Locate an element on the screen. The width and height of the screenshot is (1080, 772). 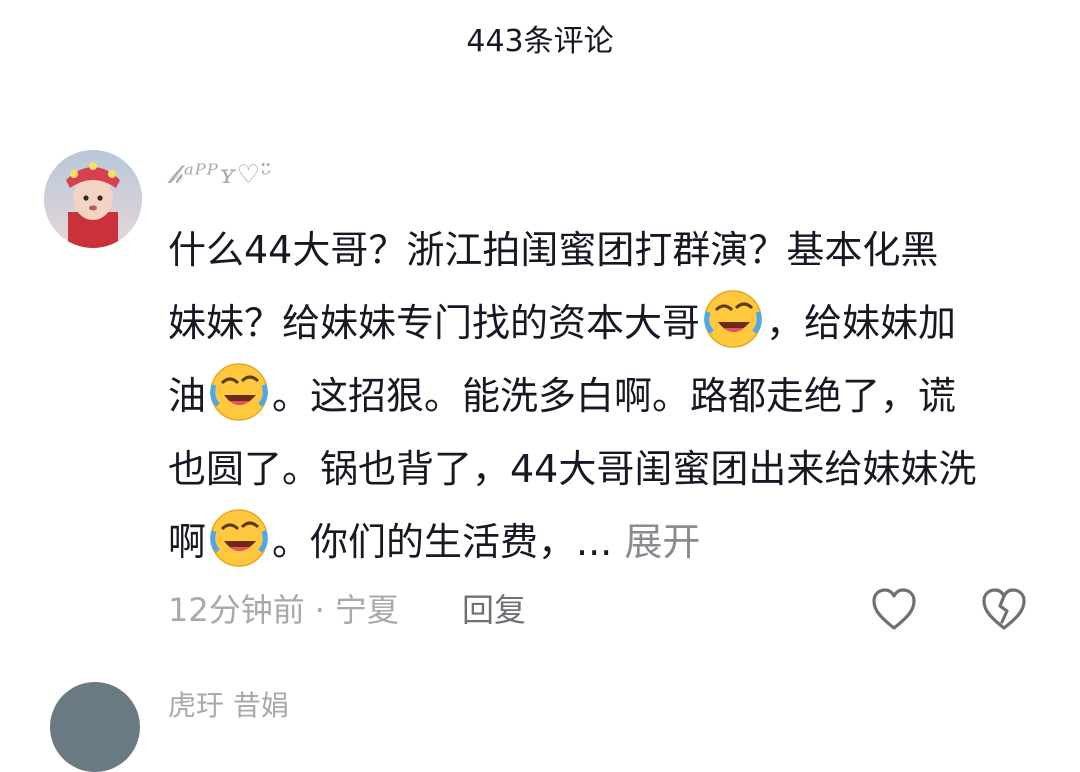
comment-line: 妹妹？给妹妹专门找的资本大哥 ，给妹妹加 is located at coordinates (603, 323).